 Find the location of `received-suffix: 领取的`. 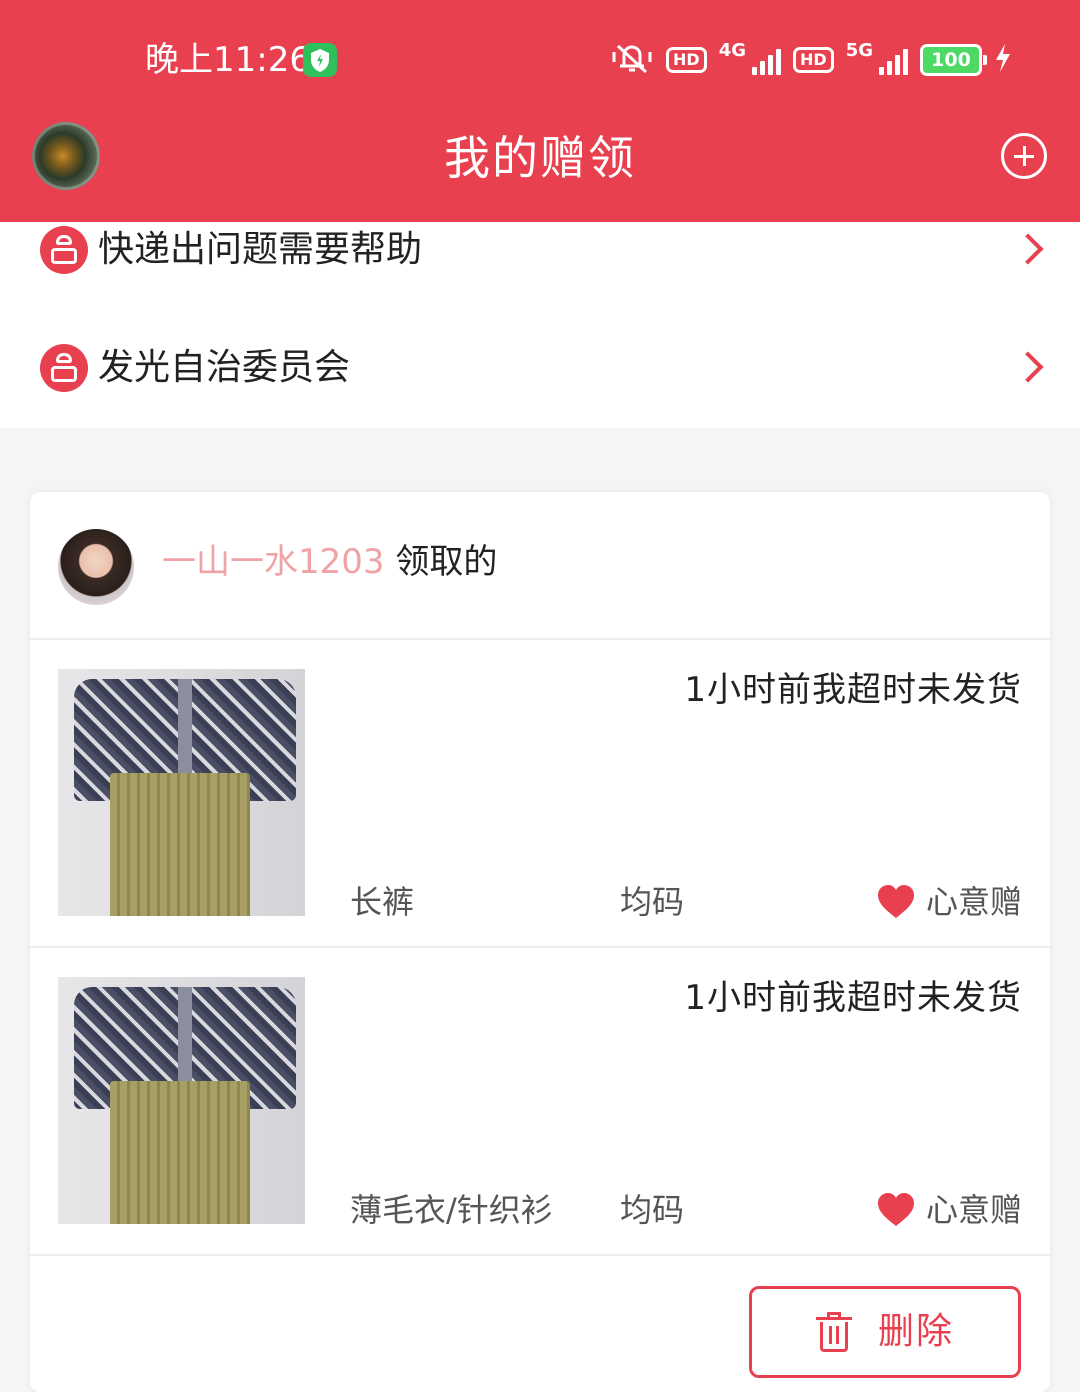

received-suffix: 领取的 is located at coordinates (446, 562).